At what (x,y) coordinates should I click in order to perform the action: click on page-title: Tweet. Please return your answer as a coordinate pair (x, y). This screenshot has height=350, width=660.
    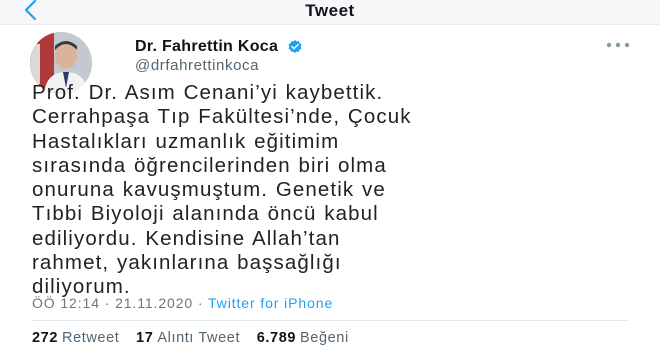
    Looking at the image, I should click on (330, 10).